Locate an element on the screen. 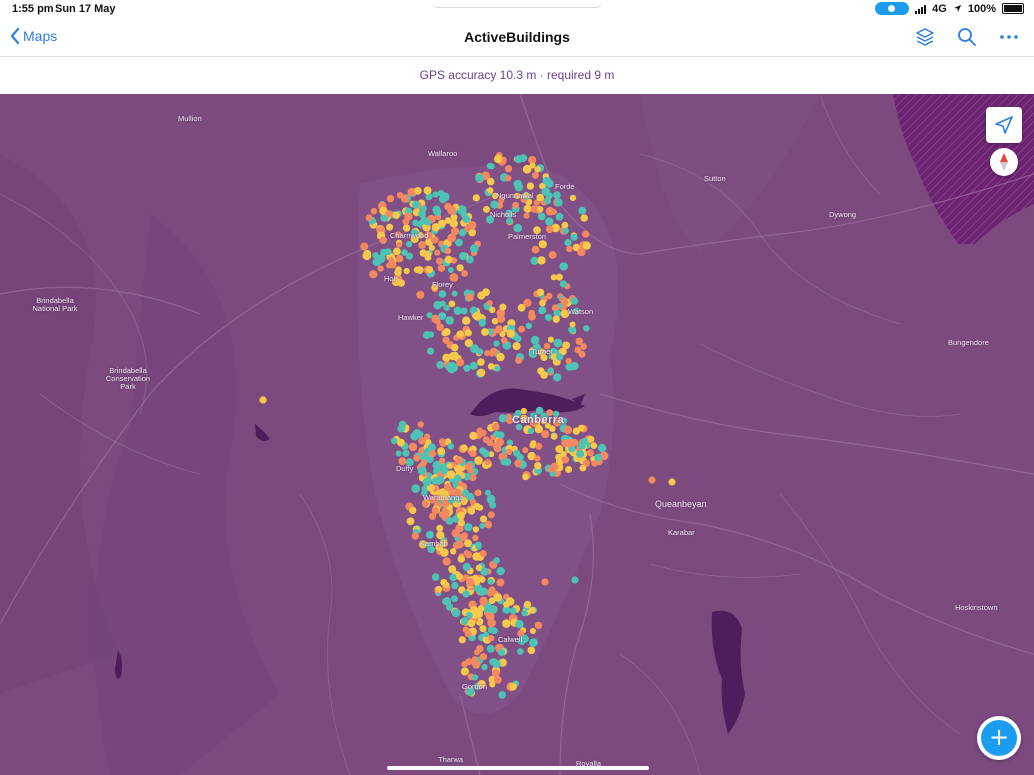 Image resolution: width=1034 pixels, height=775 pixels. my-location-button is located at coordinates (1004, 125).